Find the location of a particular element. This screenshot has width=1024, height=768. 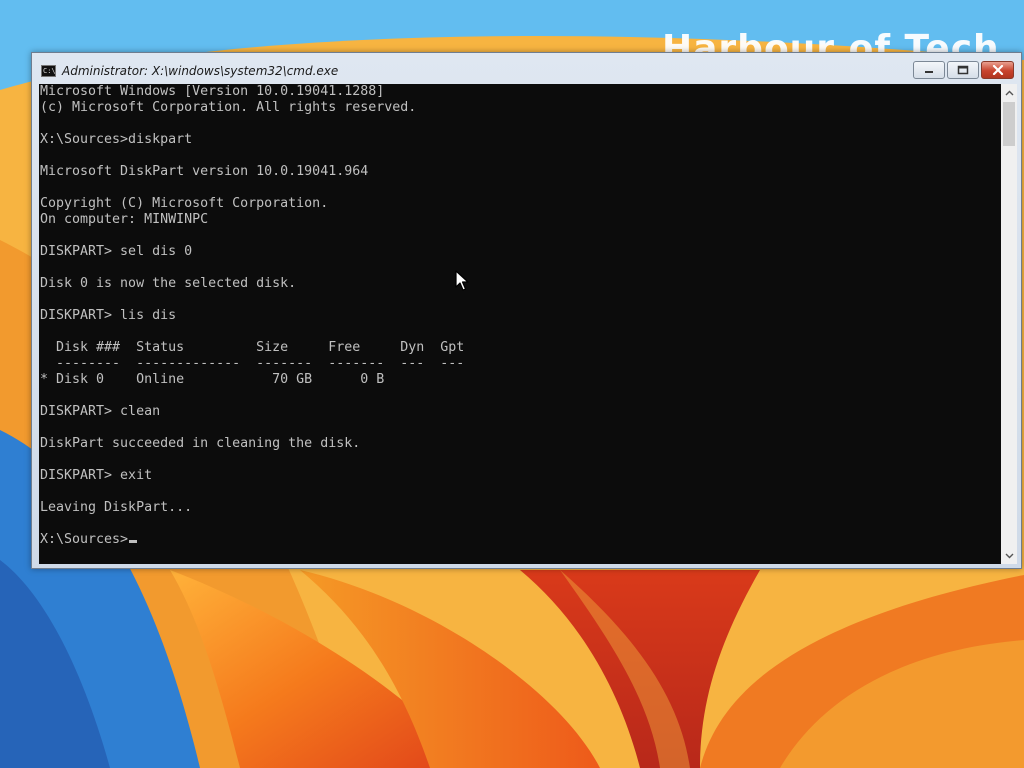

console-line: Disk ### Status Size Free Dyn Gpt is located at coordinates (252, 347).